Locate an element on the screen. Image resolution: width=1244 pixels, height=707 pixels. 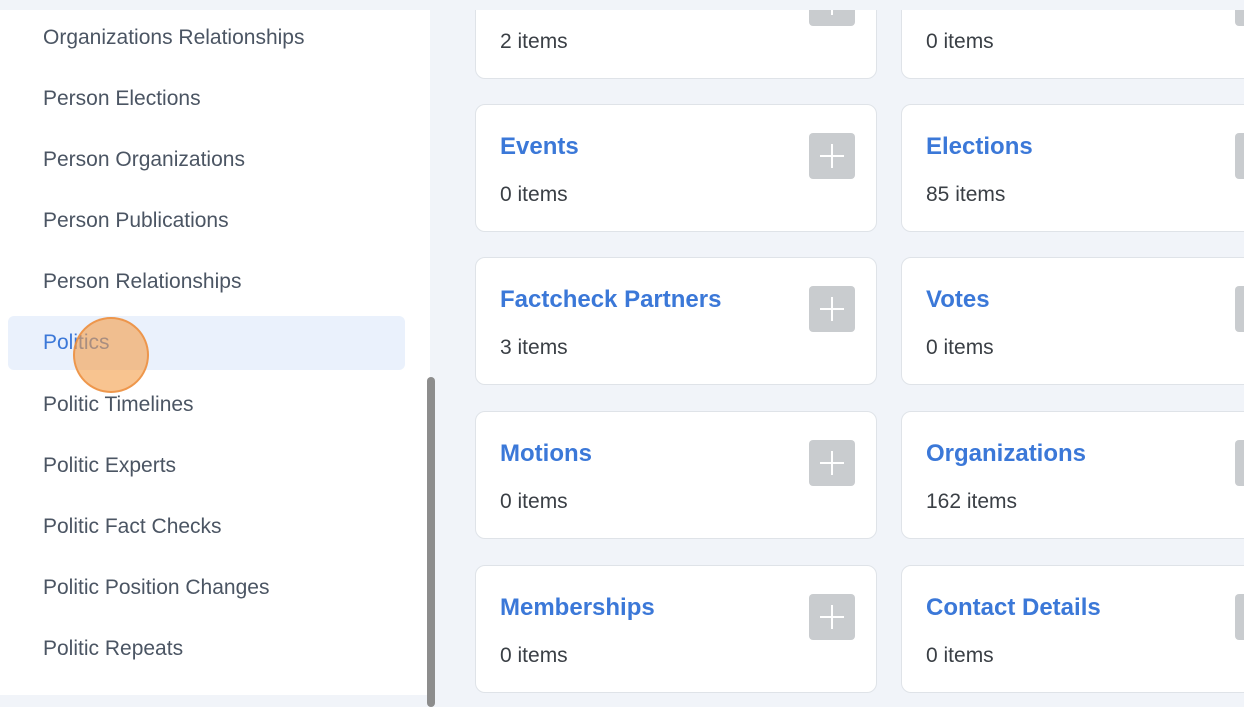
sidebar-item-person-publications: Person Publications is located at coordinates (206, 221).